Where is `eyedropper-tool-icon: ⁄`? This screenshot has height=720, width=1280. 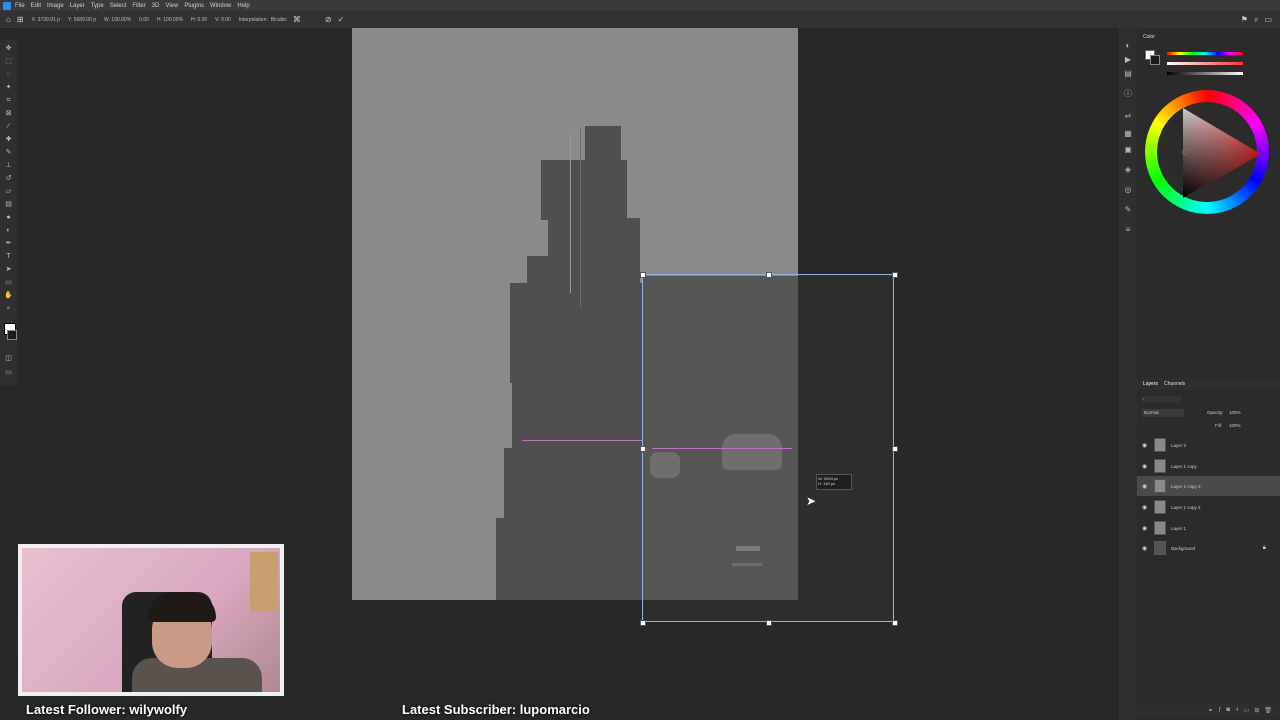
eyedropper-tool-icon: ⁄ is located at coordinates (8, 126).